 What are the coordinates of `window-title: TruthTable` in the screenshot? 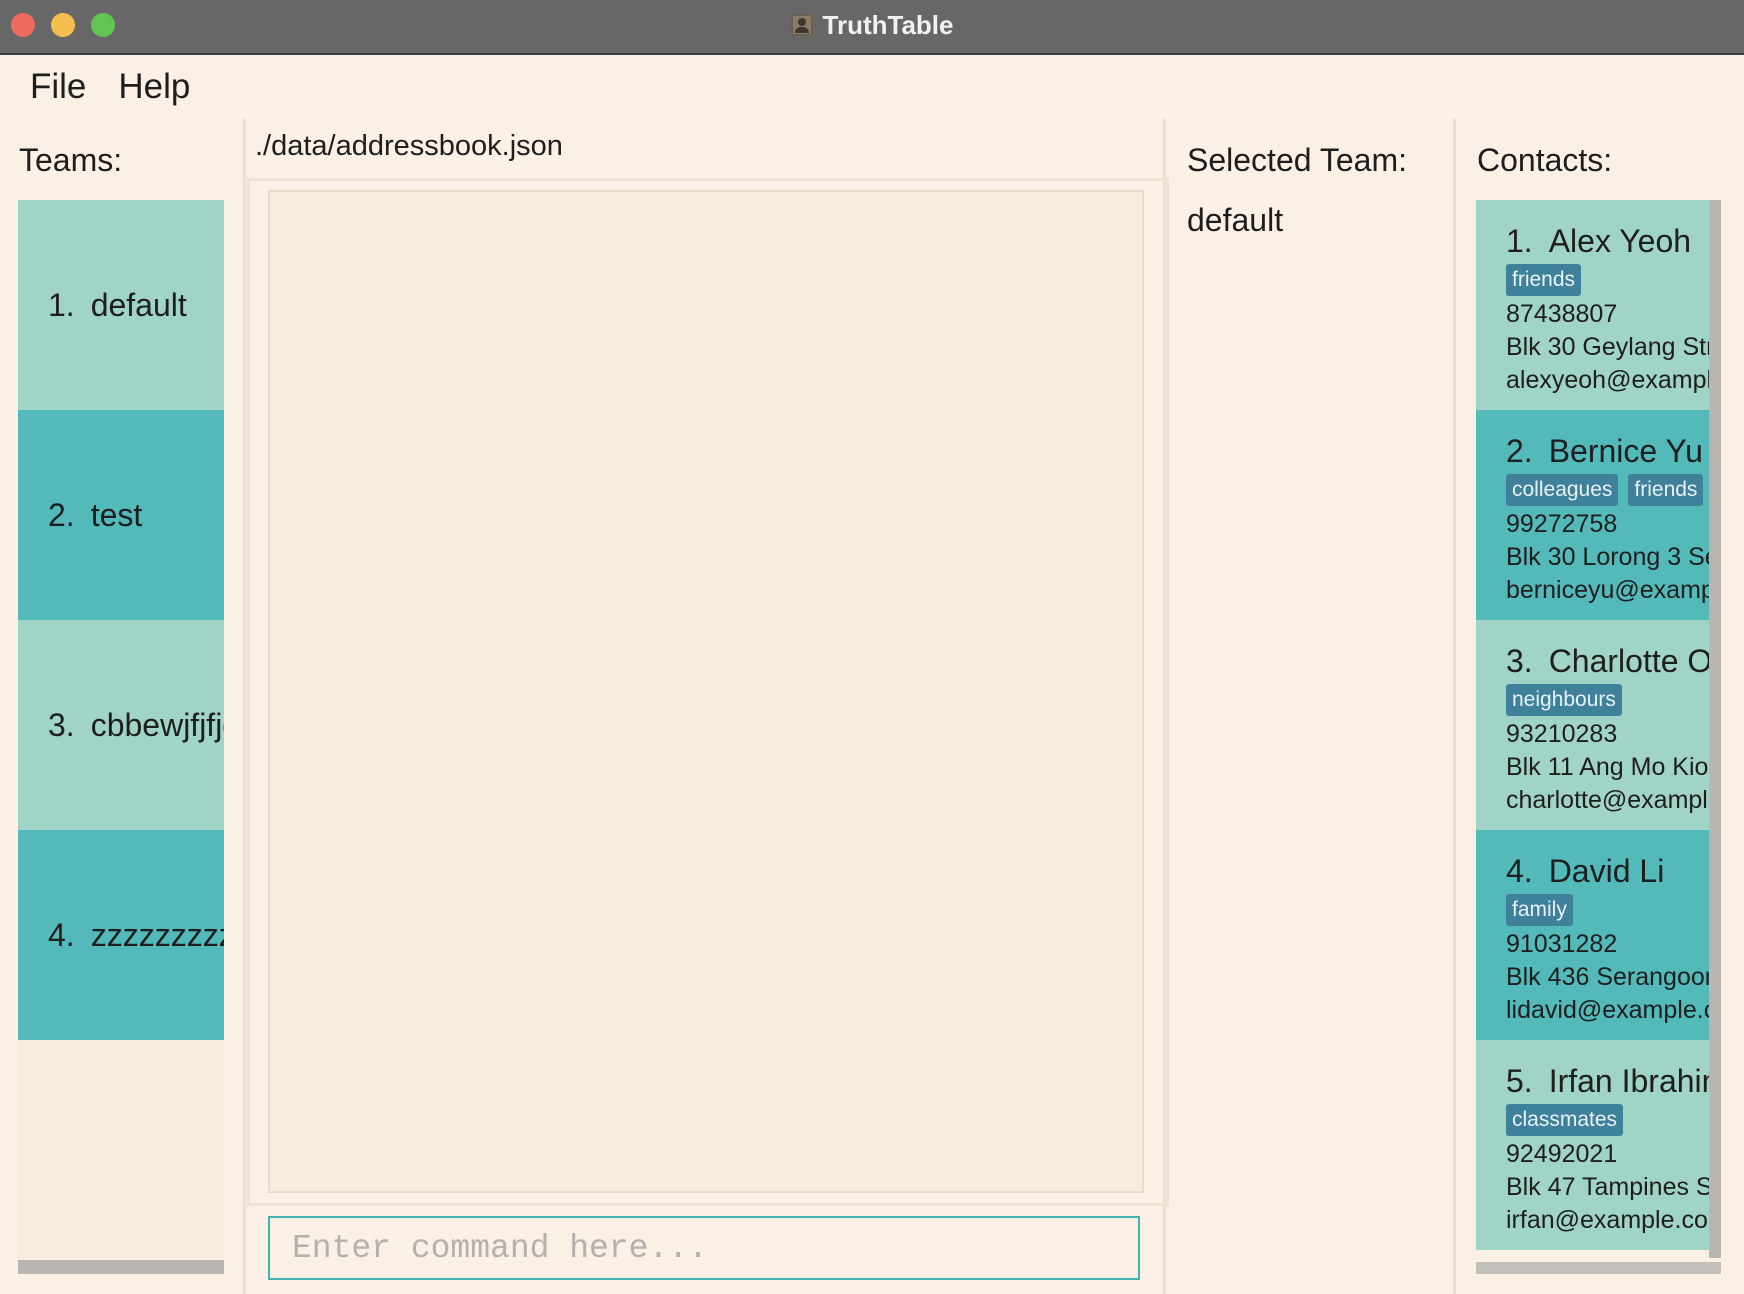 It's located at (888, 24).